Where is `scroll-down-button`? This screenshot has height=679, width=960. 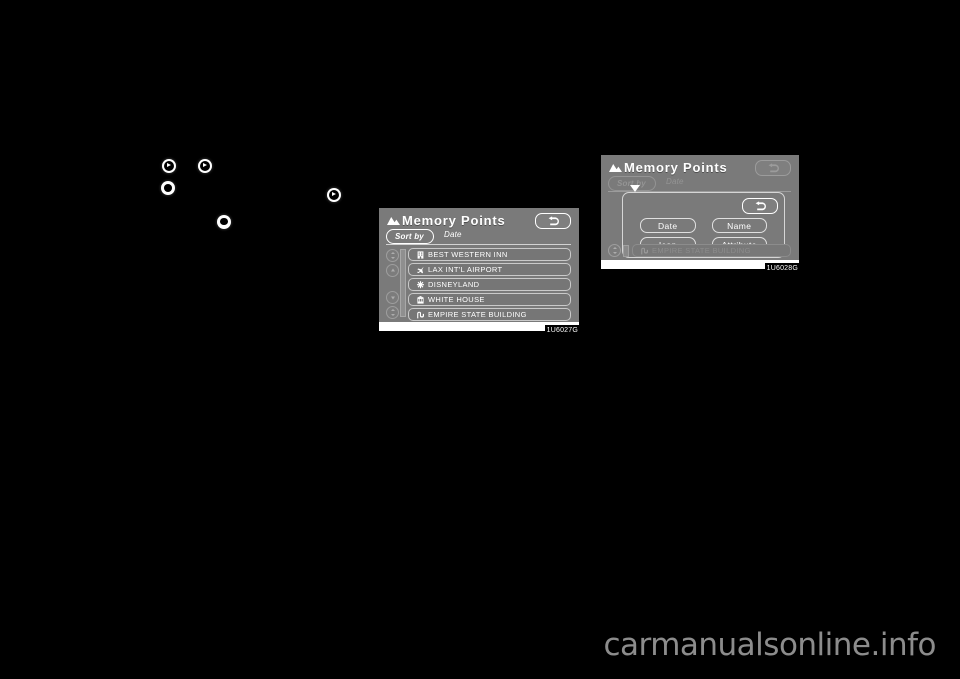 scroll-down-button is located at coordinates (392, 297).